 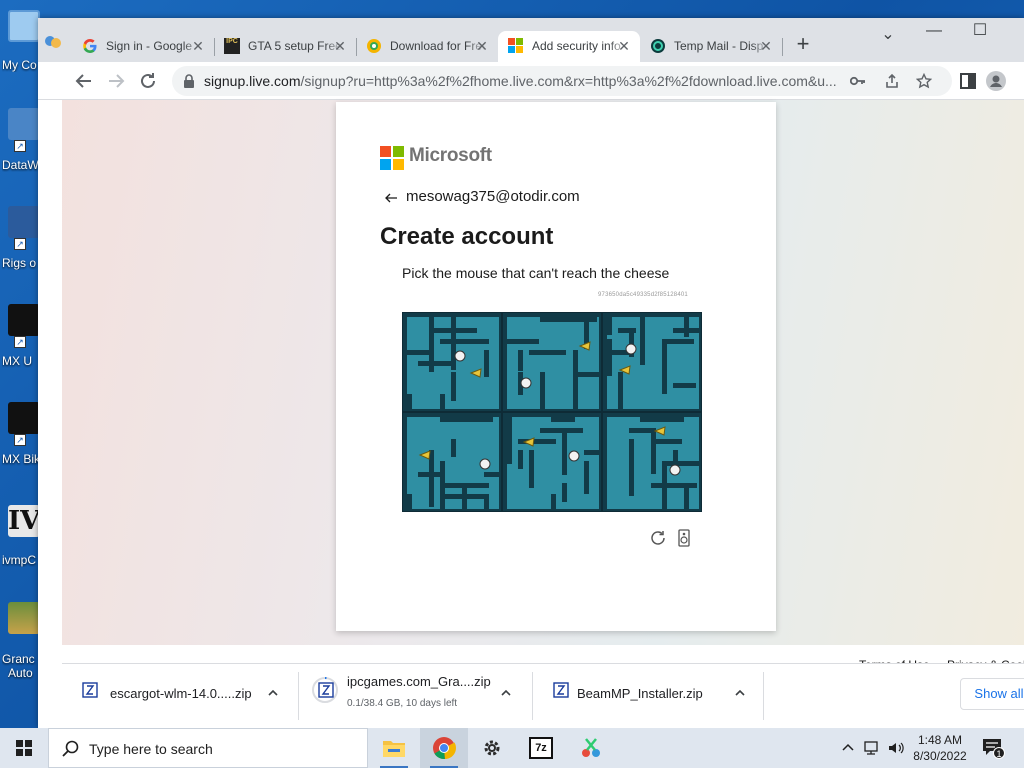 I want to click on temp-mail-icon, so click(x=658, y=46).